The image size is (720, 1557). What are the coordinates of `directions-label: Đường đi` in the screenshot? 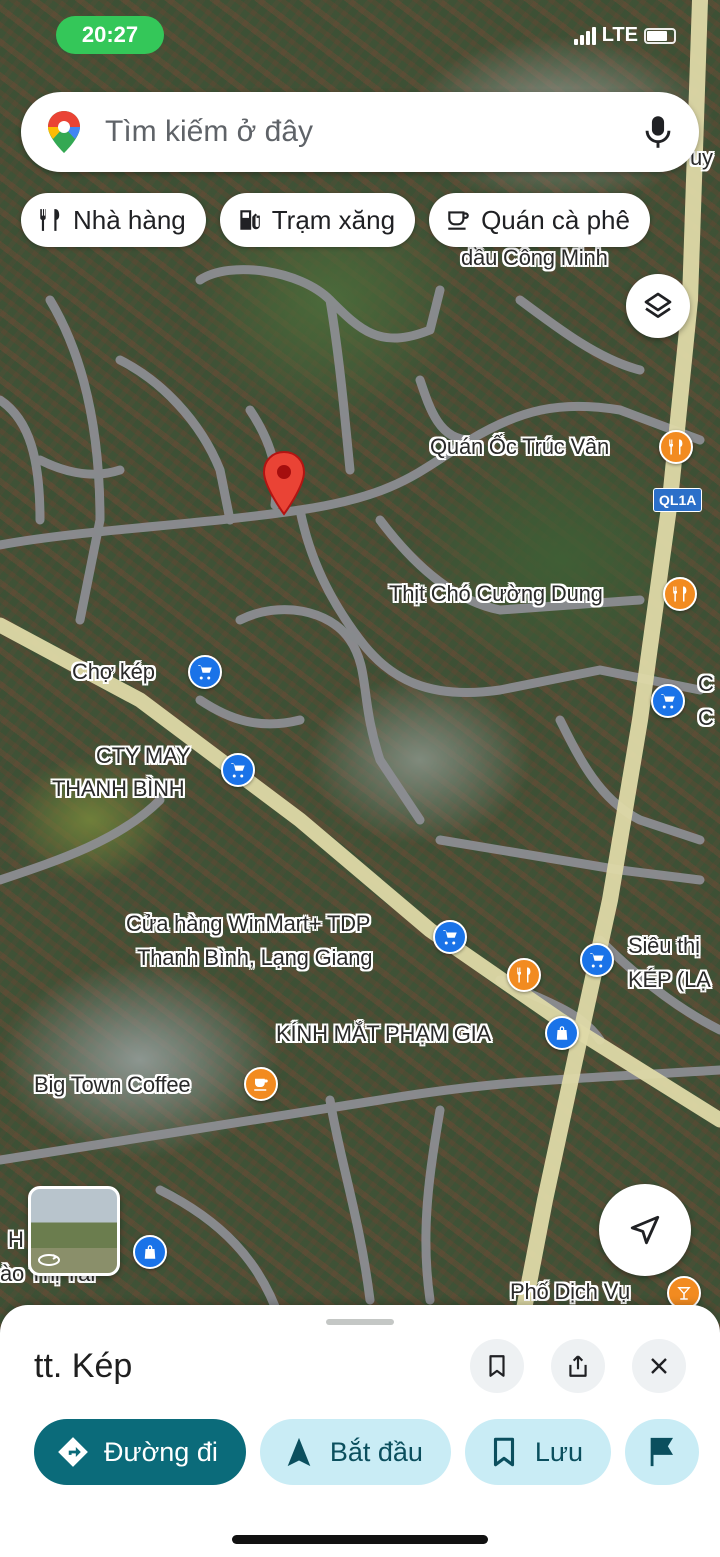 It's located at (161, 1451).